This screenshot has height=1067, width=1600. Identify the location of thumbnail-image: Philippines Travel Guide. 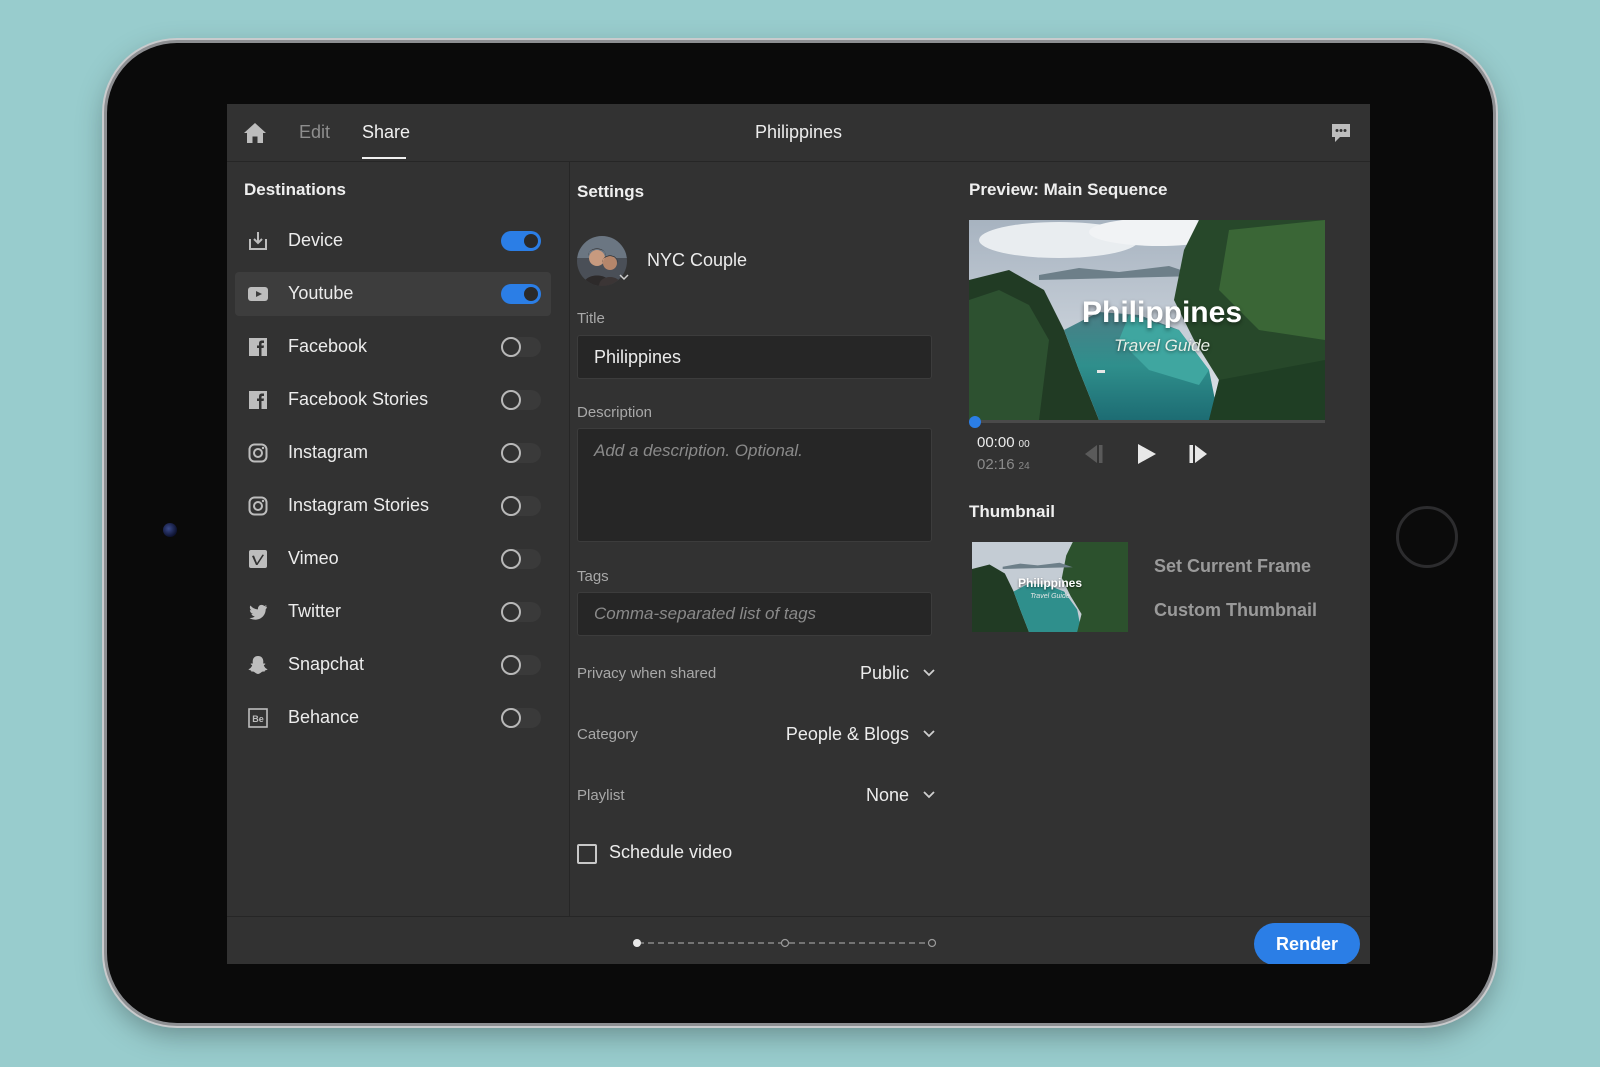
(1050, 587).